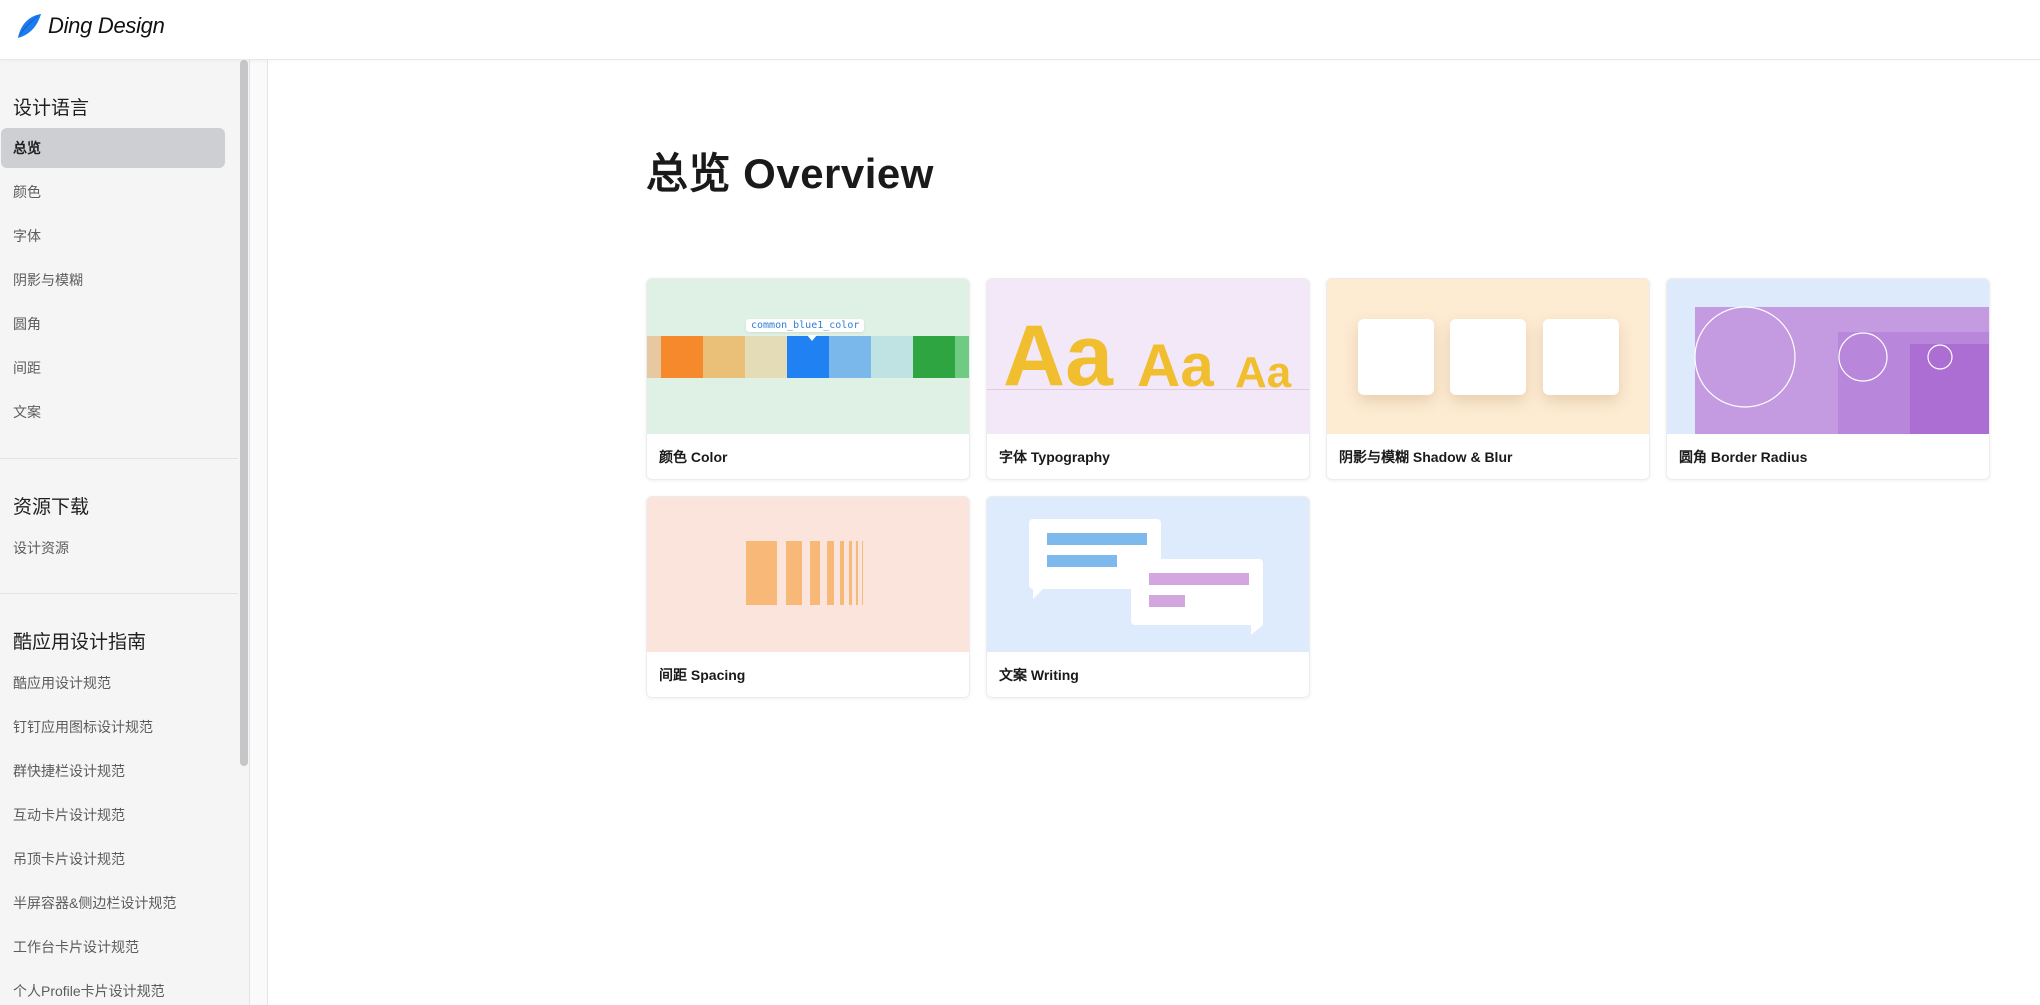 The image size is (2040, 1005). Describe the element at coordinates (113, 324) in the screenshot. I see `sidebar-item-border-radius: 圆角` at that location.